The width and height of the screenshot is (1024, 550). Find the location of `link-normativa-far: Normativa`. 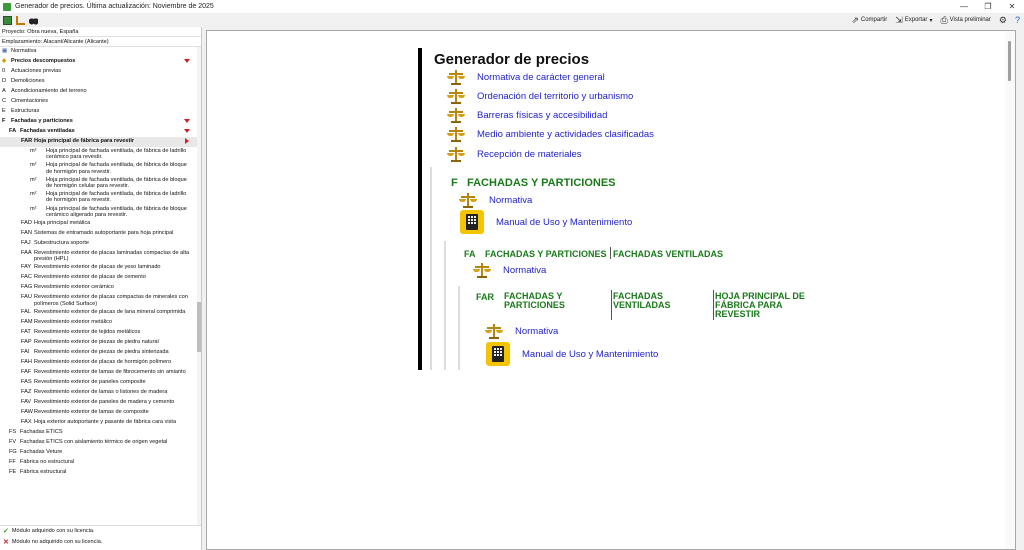

link-normativa-far: Normativa is located at coordinates (521, 331).